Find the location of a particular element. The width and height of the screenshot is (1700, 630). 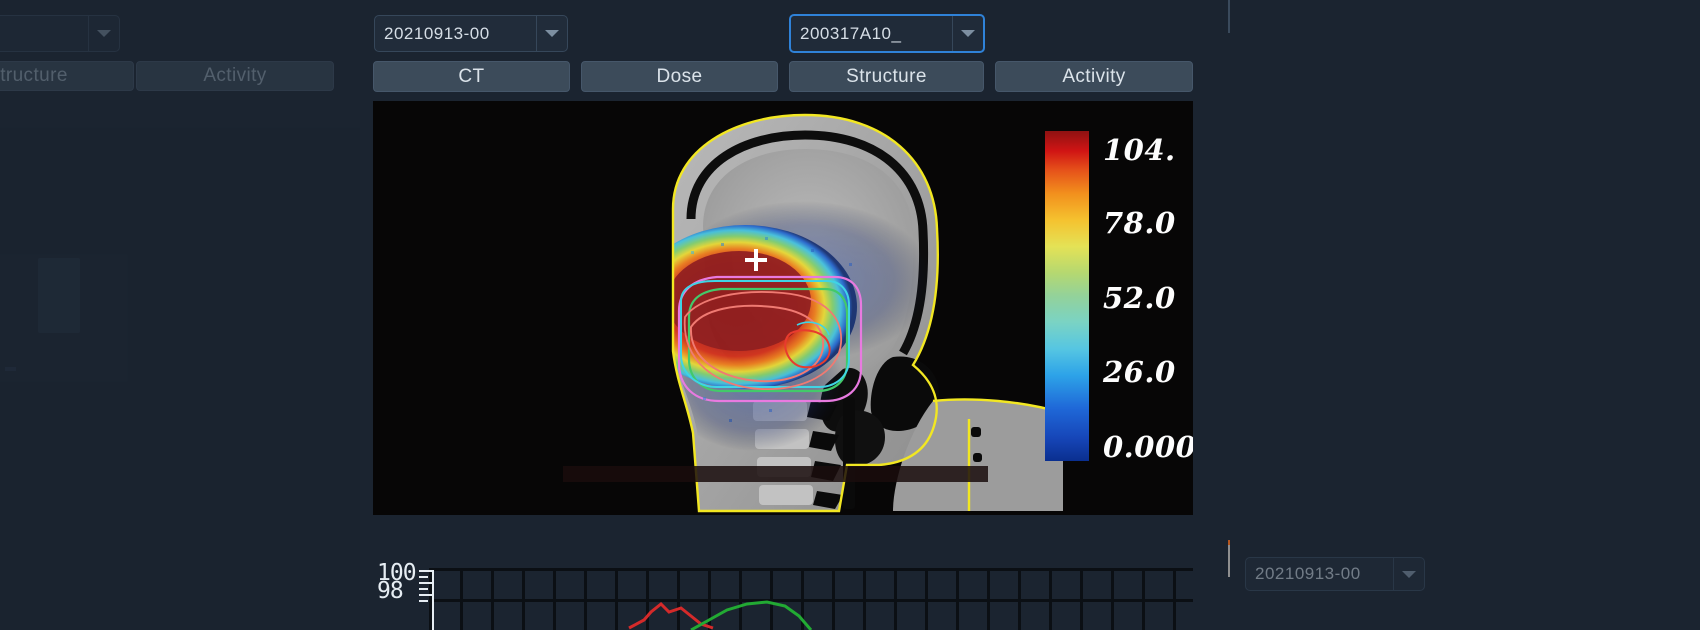

right-panel-combo: 20210913-00 is located at coordinates (1335, 574).